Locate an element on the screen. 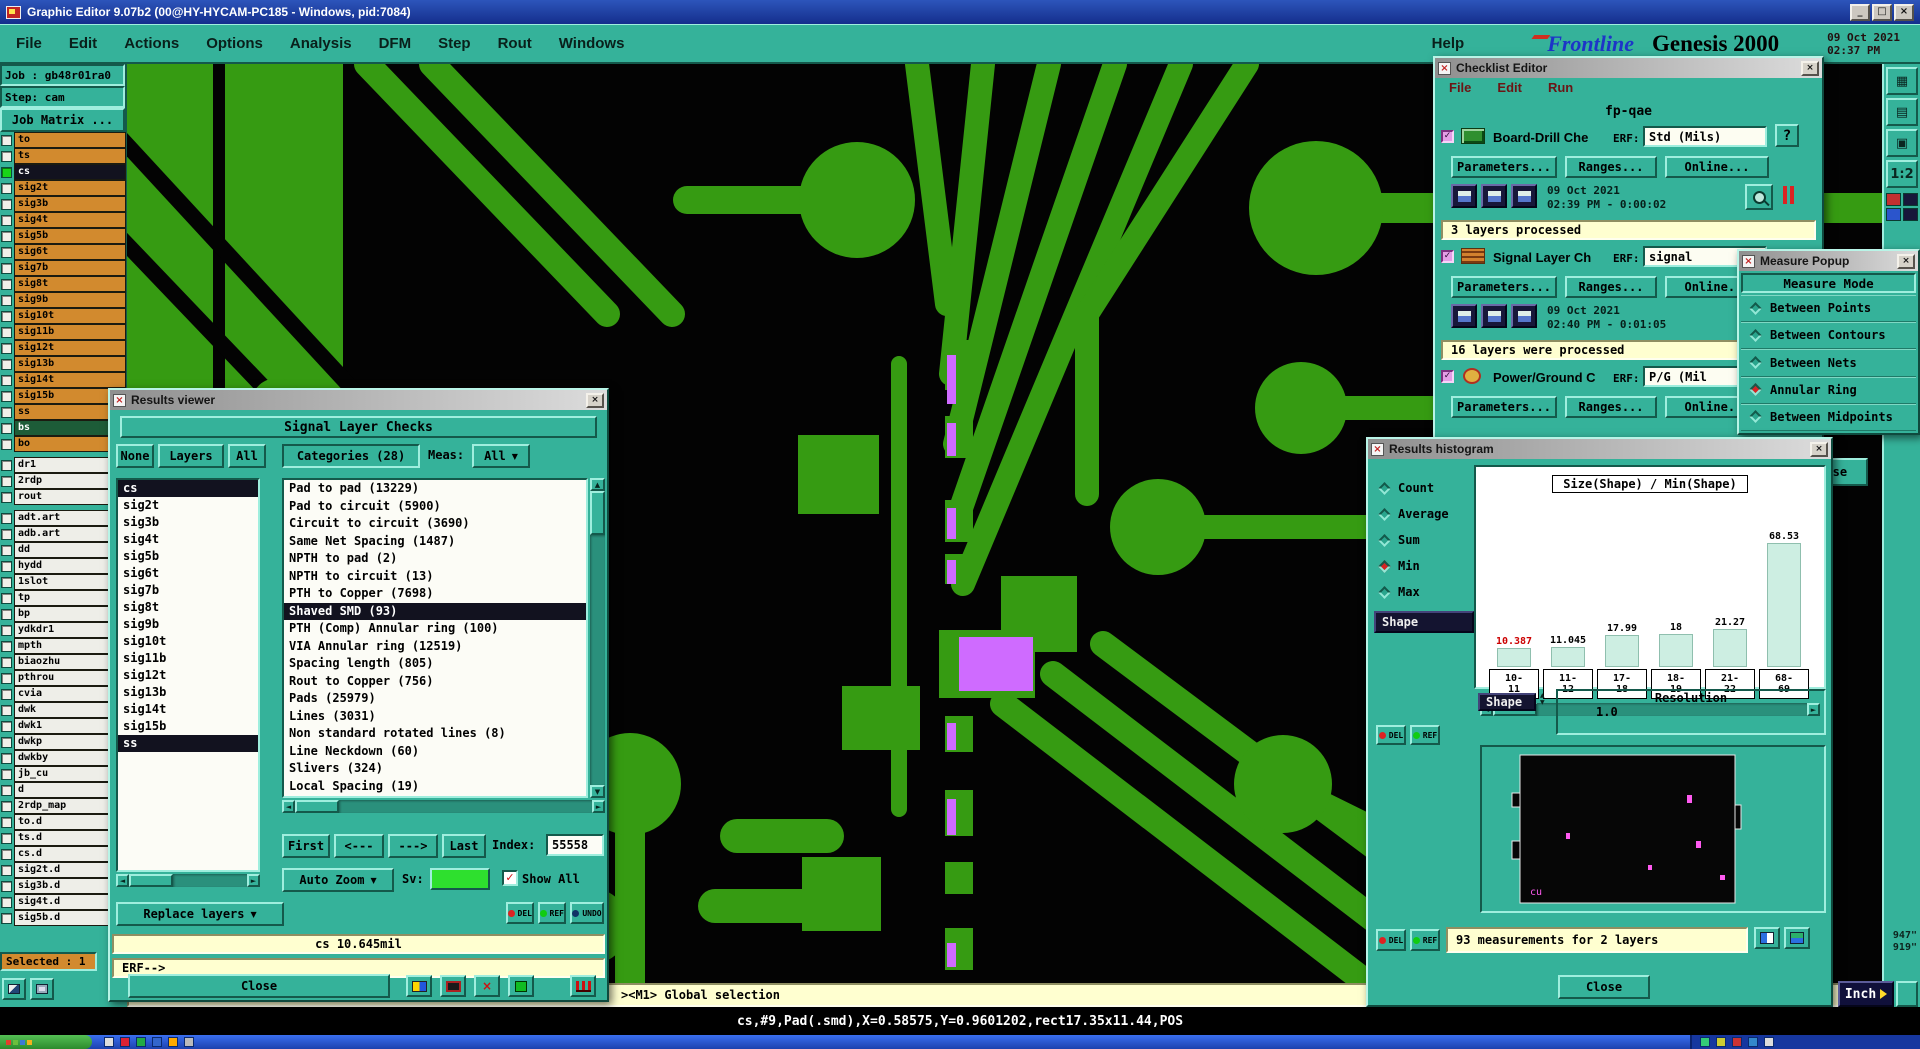 The width and height of the screenshot is (1920, 1049). ref-button: REF is located at coordinates (1425, 940).